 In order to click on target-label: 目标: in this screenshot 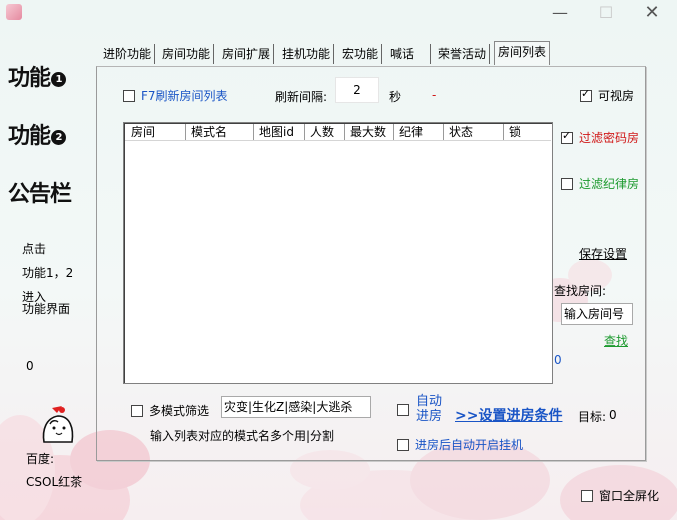, I will do `click(592, 417)`.